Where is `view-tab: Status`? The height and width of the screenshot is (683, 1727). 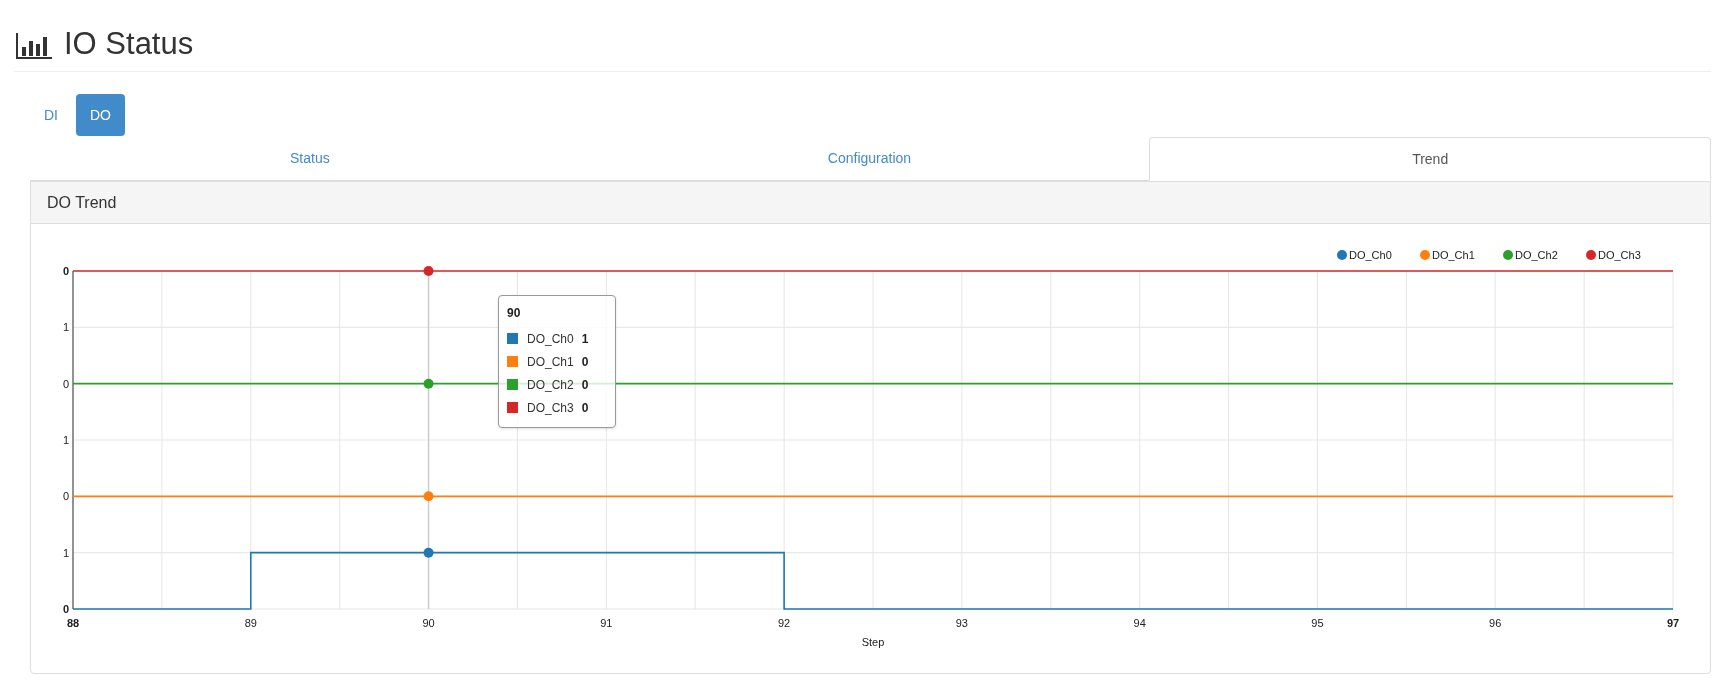
view-tab: Status is located at coordinates (310, 158).